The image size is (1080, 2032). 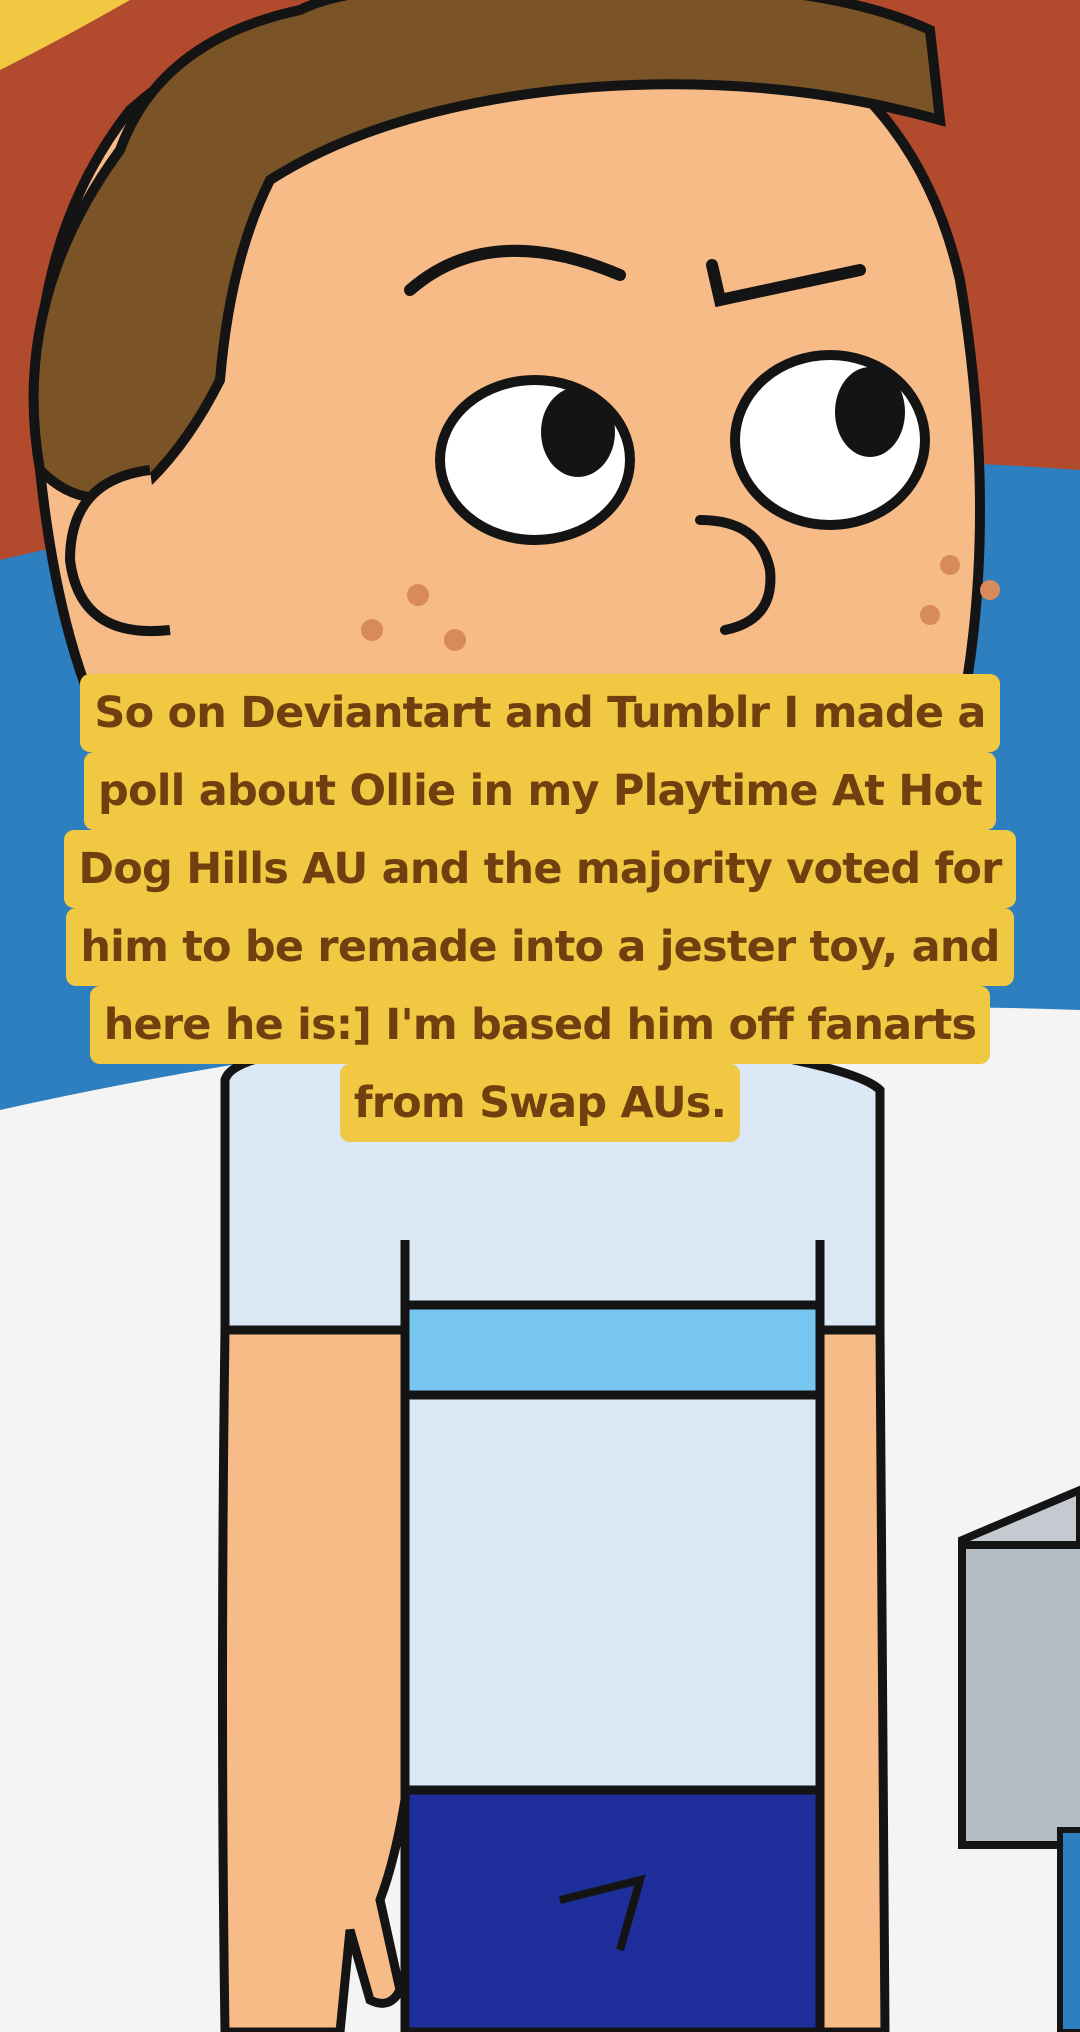 I want to click on caption-line: here he is:] I'm based him off fanarts, so click(x=540, y=1025).